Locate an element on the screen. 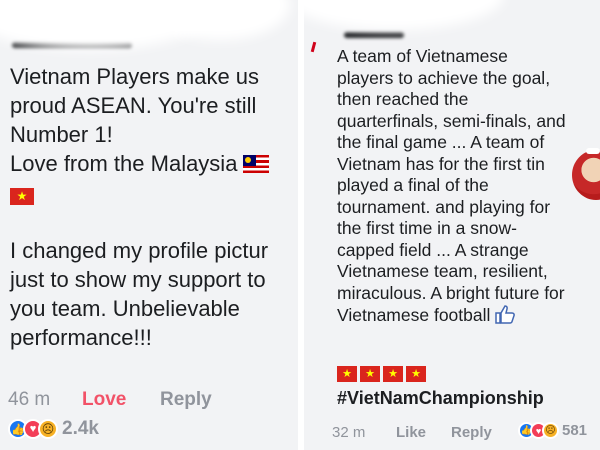 The width and height of the screenshot is (600, 450). comment-line: tournament. and playing for is located at coordinates (444, 206).